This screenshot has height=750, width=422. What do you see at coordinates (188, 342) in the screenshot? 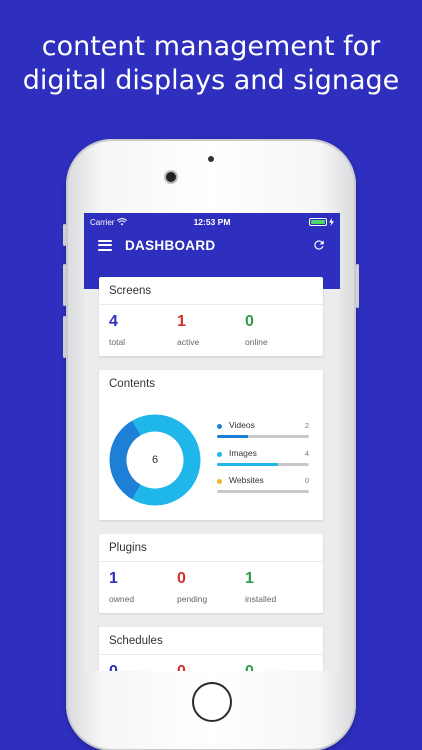
I see `stat-label: active` at bounding box center [188, 342].